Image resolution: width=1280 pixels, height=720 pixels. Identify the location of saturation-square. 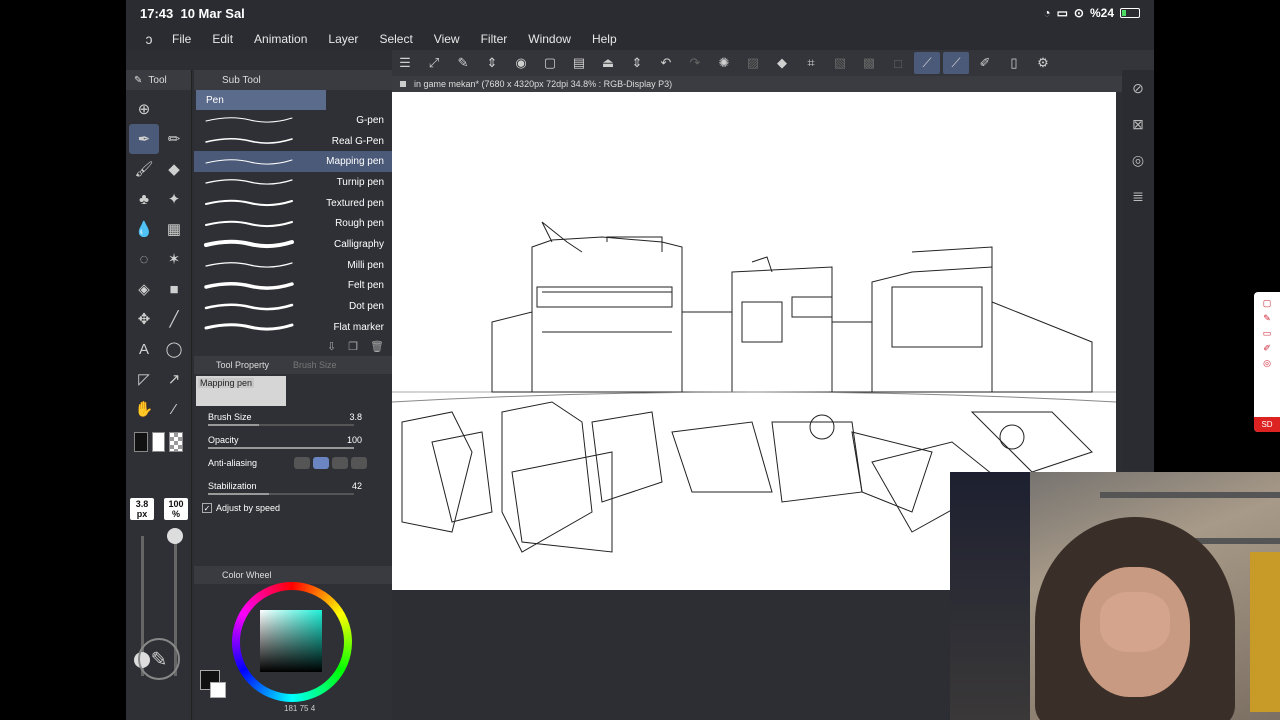
(291, 641).